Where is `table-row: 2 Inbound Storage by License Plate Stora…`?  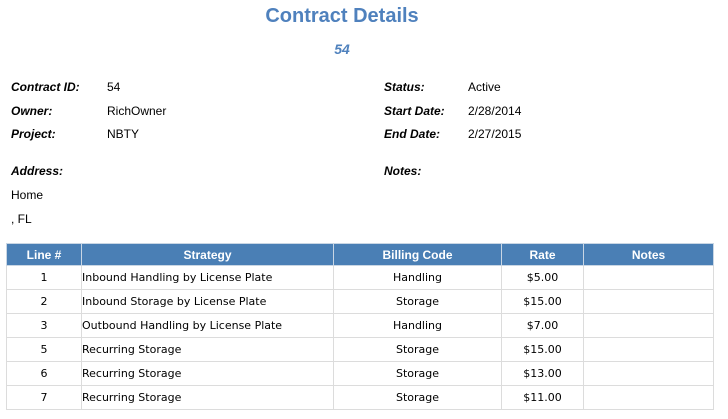 table-row: 2 Inbound Storage by License Plate Stora… is located at coordinates (360, 301).